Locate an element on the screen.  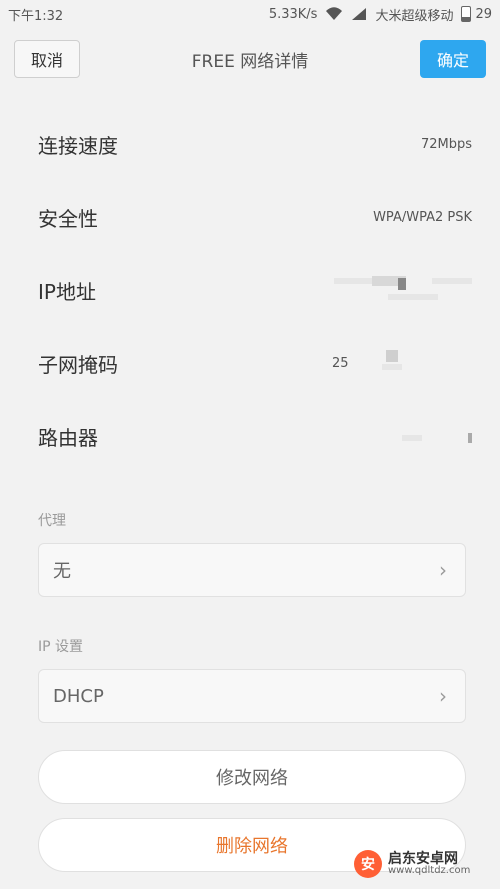
info-label-router: 路由器 is located at coordinates (68, 438).